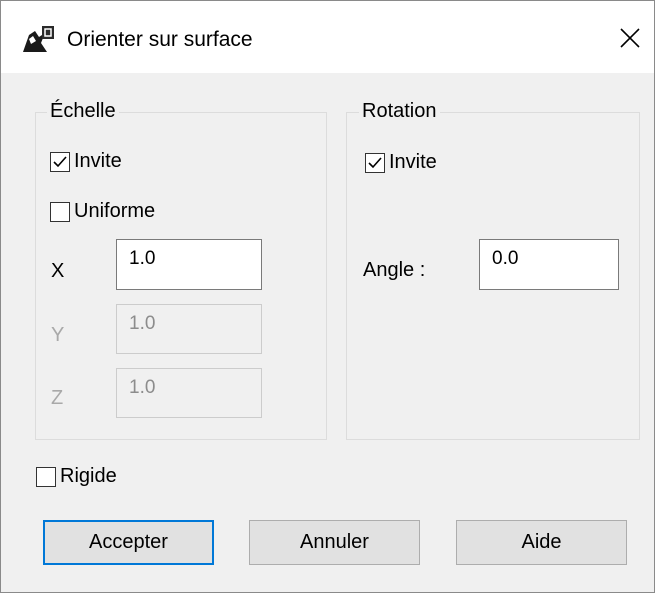  Describe the element at coordinates (160, 39) in the screenshot. I see `dialog-title: Orienter sur surface` at that location.